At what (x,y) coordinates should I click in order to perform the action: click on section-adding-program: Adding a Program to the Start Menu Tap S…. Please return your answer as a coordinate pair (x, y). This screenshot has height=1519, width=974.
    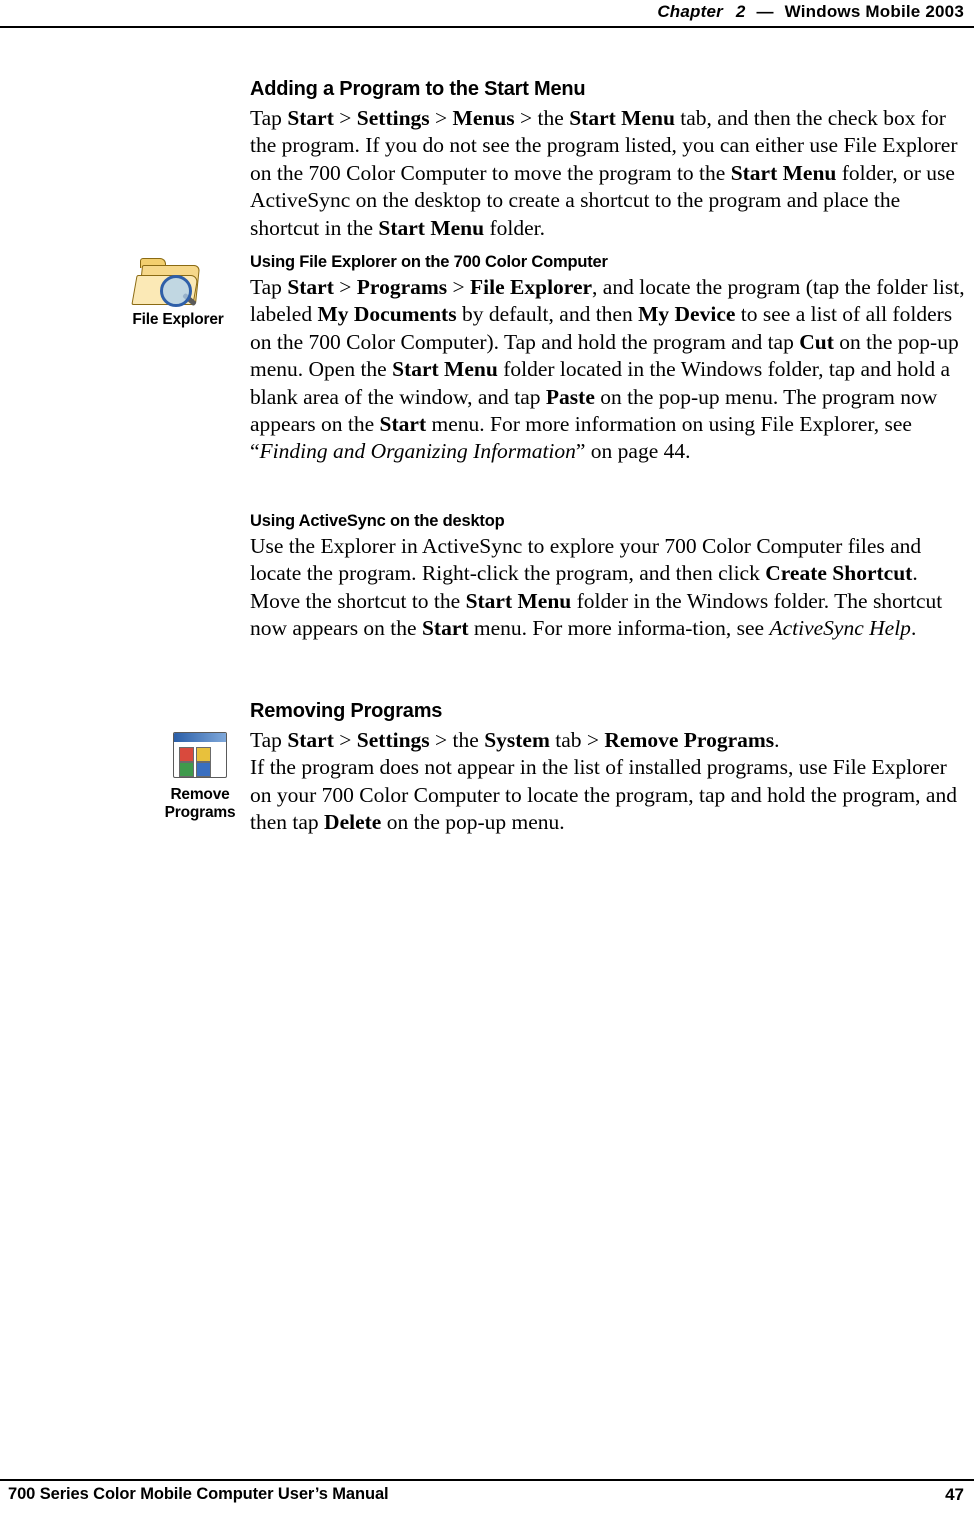
    Looking at the image, I should click on (610, 160).